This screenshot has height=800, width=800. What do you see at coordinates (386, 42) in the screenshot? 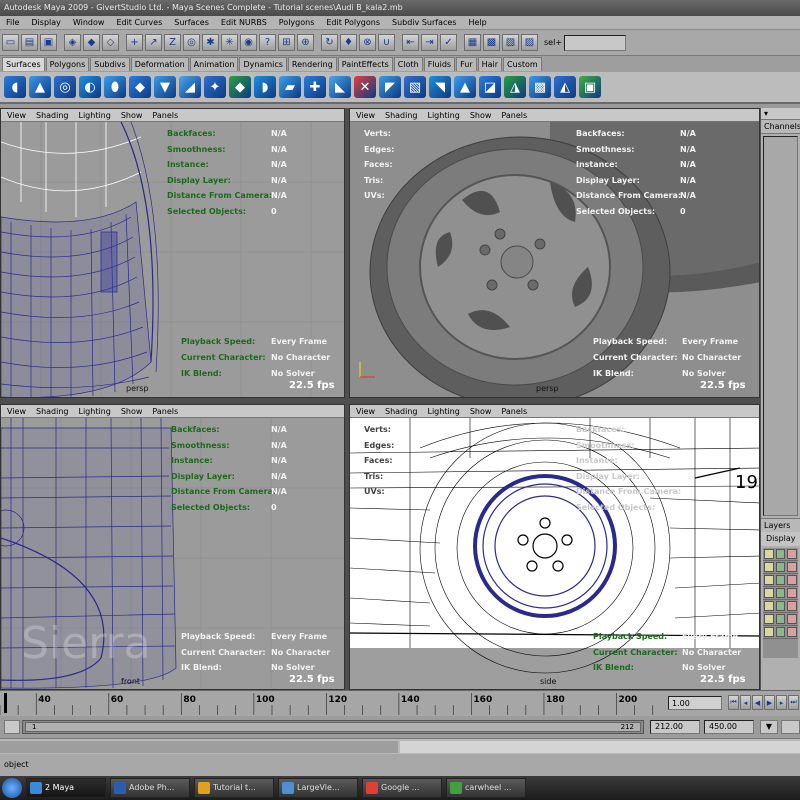
I see `magnet-icon: ∪` at bounding box center [386, 42].